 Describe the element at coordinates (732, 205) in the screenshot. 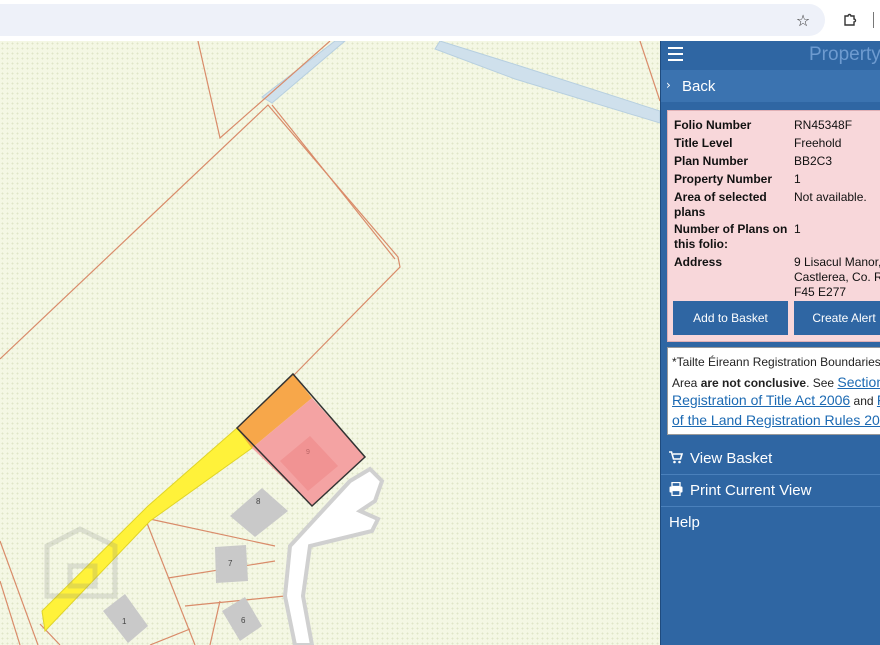

I see `area-label: Area of selected plans` at that location.